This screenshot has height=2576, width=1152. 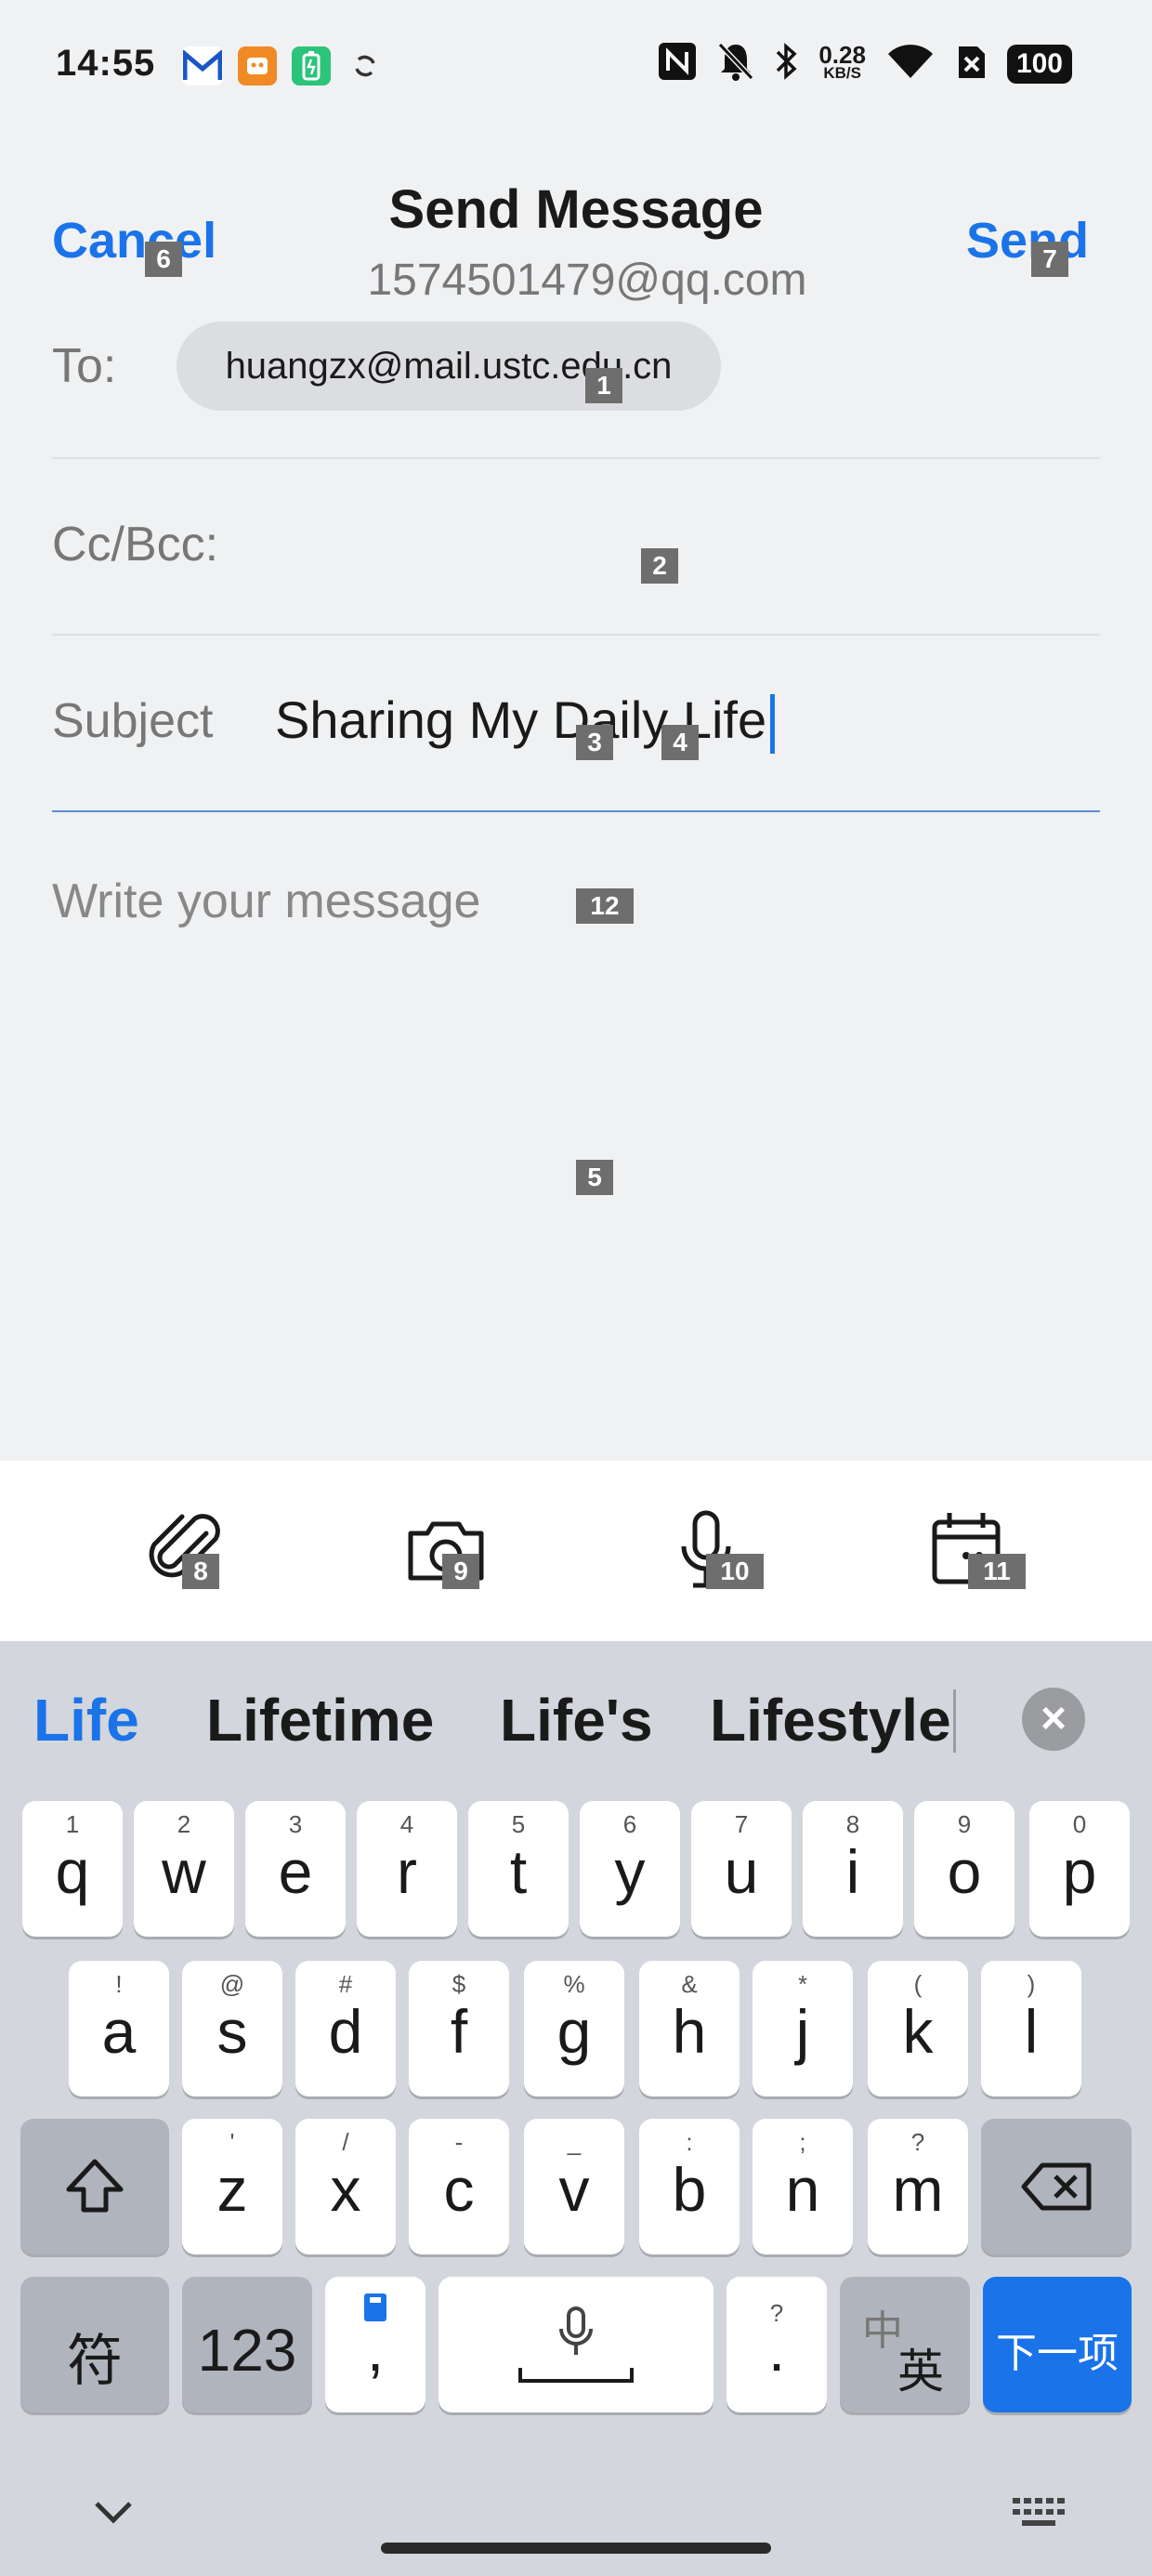 I want to click on keyboard-switch-button, so click(x=1038, y=2515).